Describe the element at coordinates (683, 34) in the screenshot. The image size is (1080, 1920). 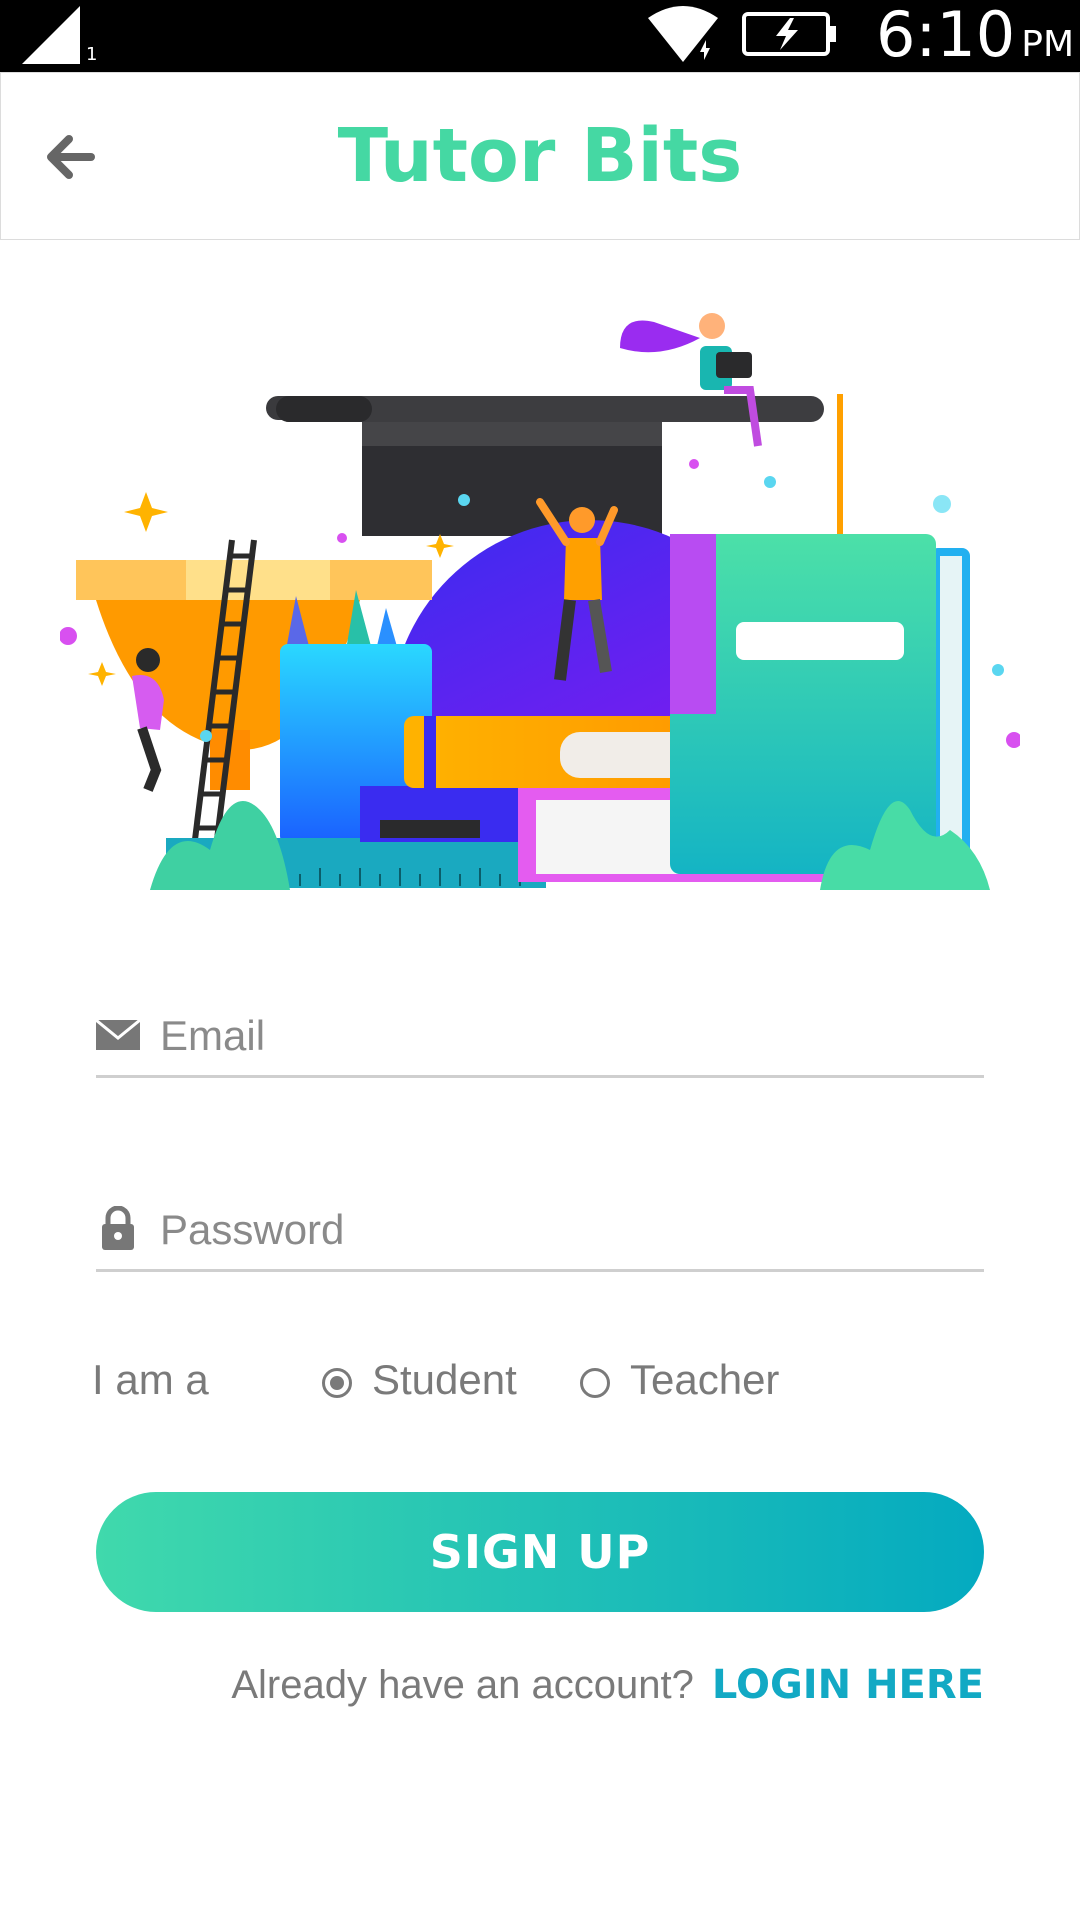
I see `wifi-icon` at that location.